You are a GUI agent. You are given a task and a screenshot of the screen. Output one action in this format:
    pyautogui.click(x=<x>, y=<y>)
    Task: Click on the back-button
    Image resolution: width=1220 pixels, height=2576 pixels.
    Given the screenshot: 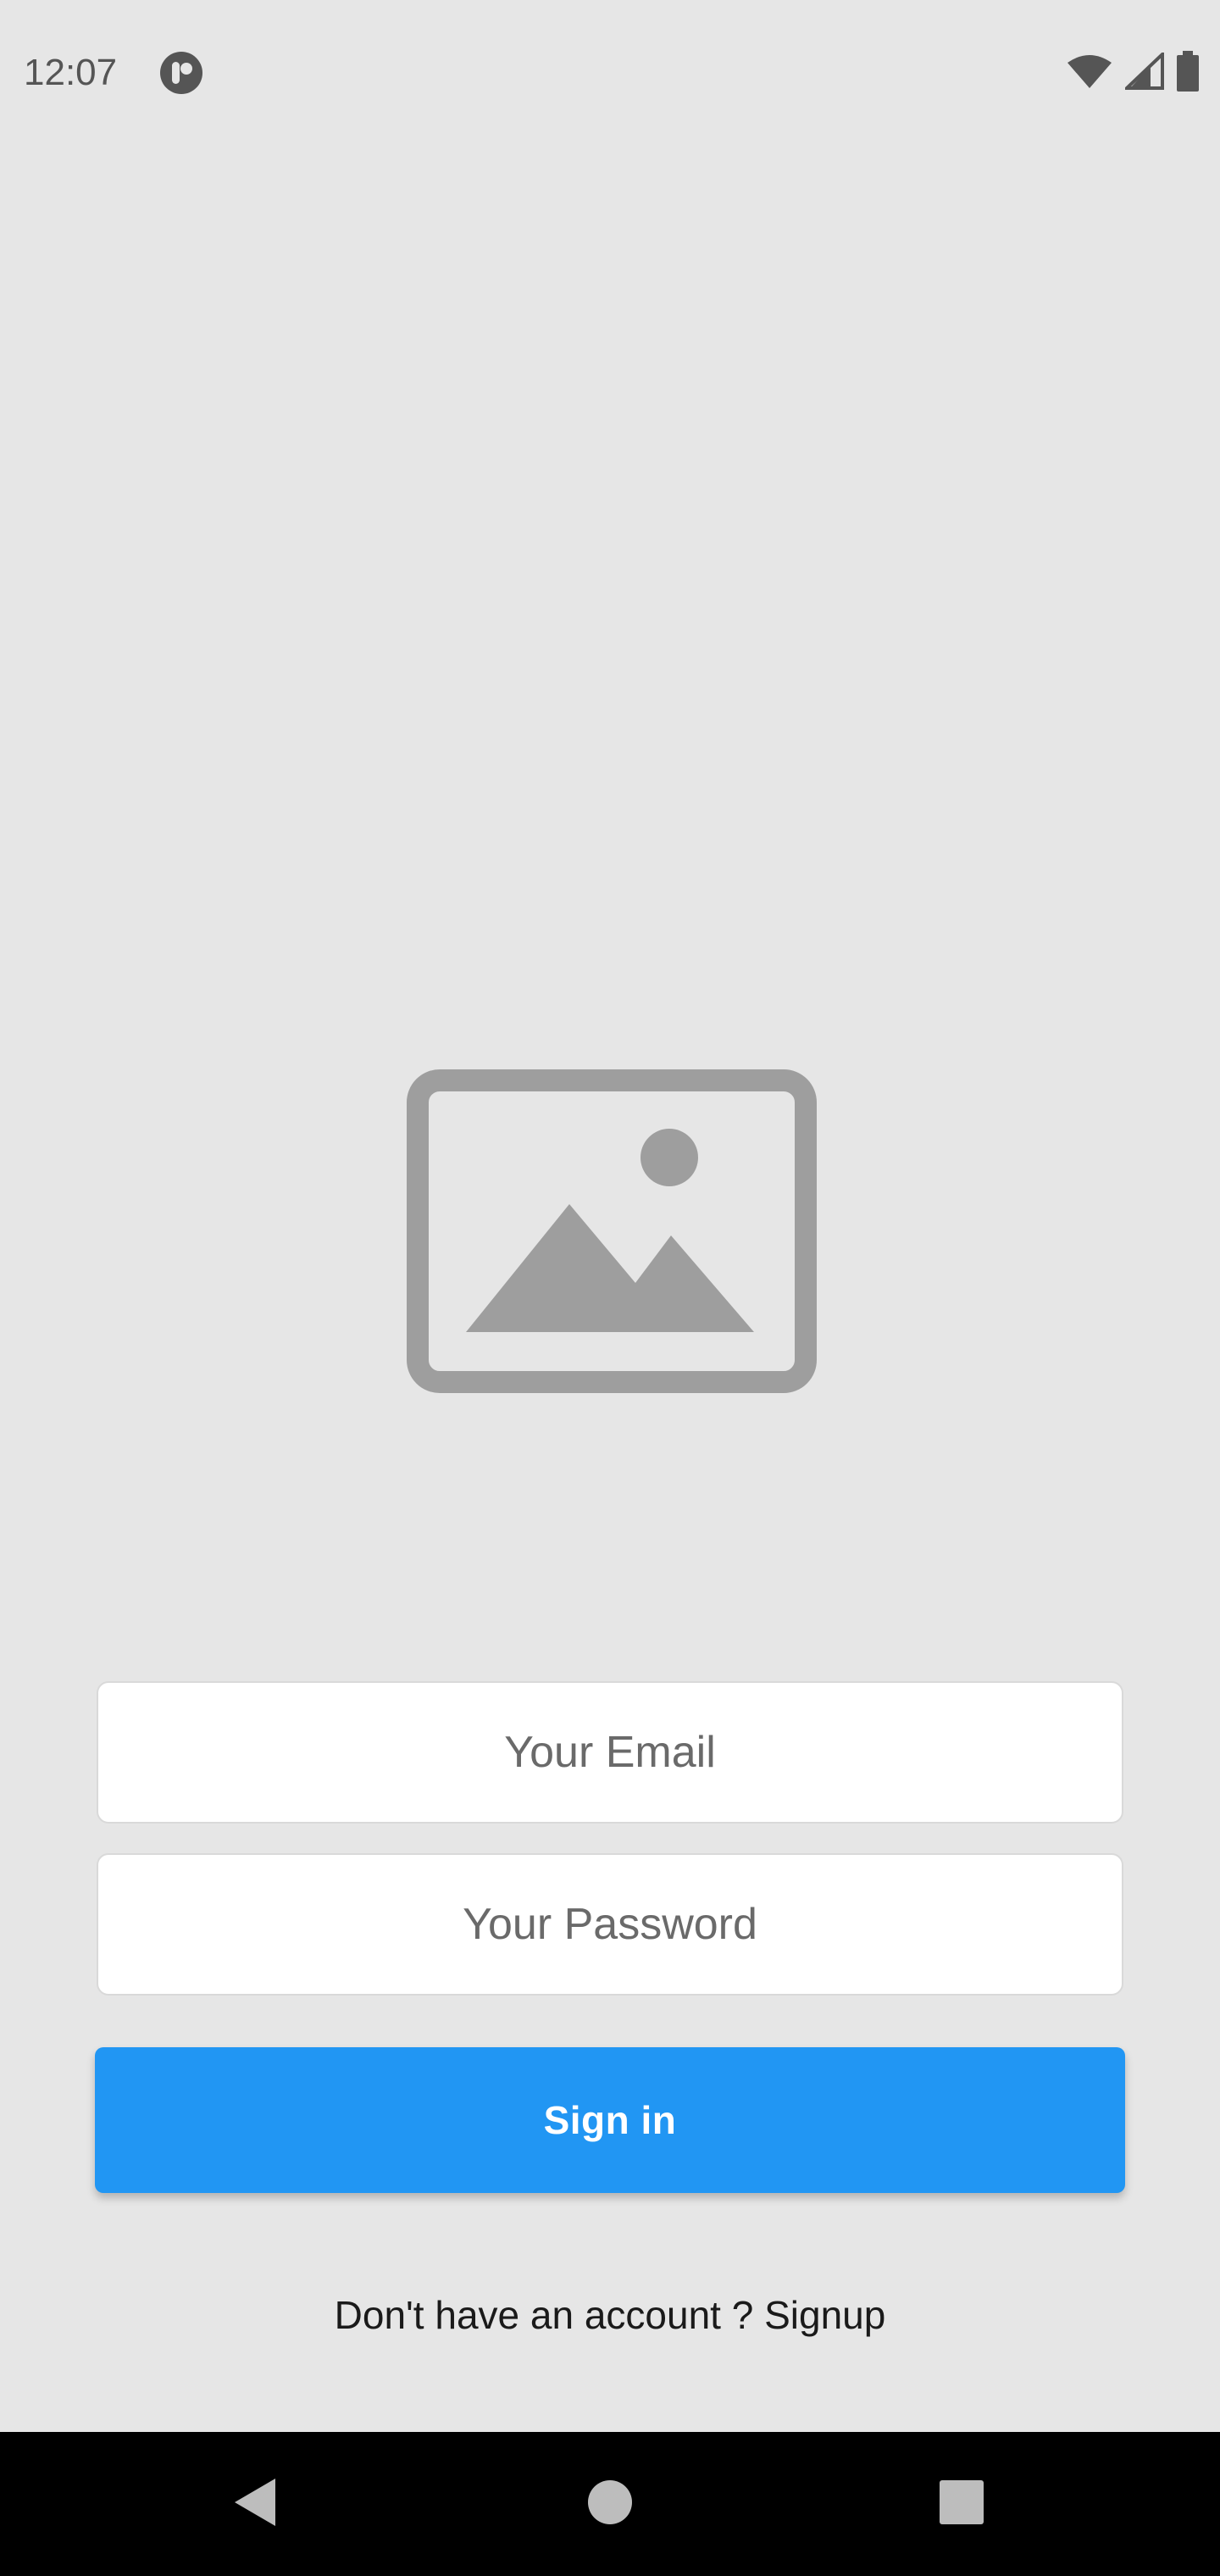 What is the action you would take?
    pyautogui.click(x=255, y=2504)
    